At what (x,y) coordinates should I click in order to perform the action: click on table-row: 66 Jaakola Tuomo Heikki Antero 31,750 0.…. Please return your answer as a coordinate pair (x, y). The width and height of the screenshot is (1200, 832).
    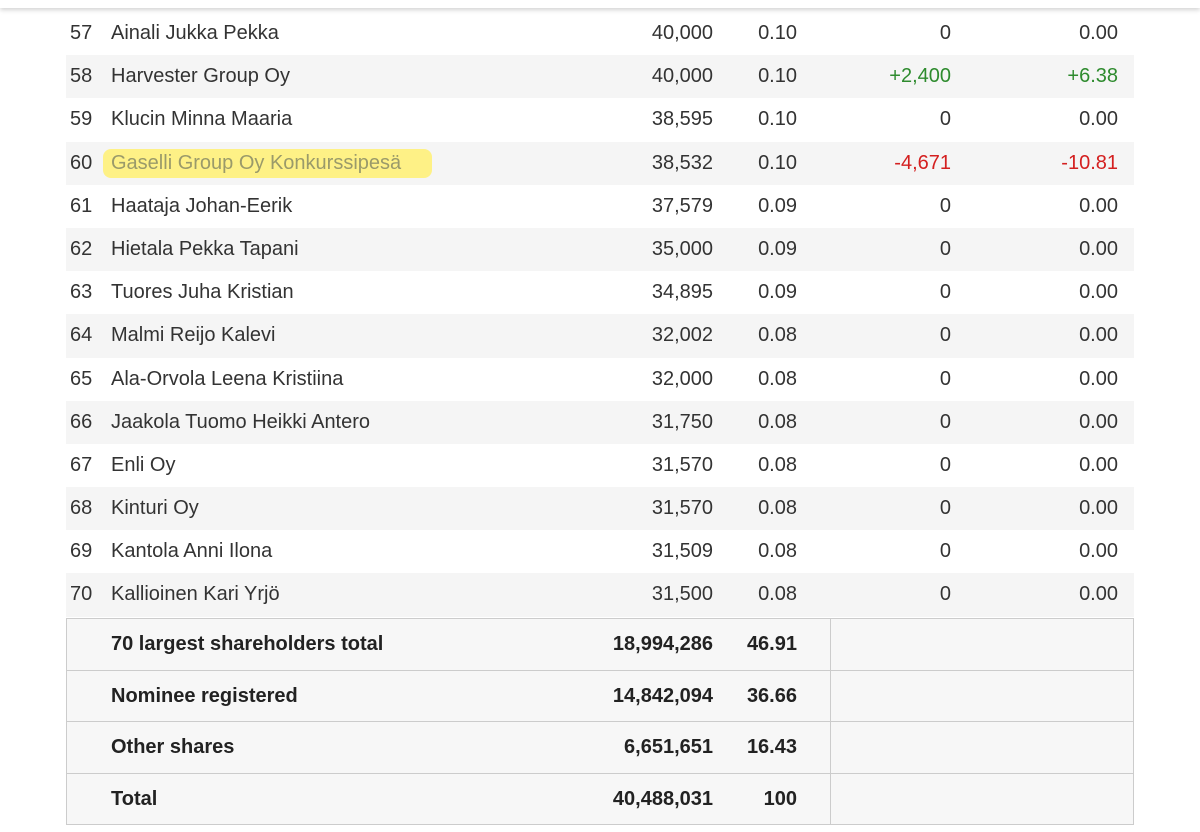
    Looking at the image, I should click on (600, 422).